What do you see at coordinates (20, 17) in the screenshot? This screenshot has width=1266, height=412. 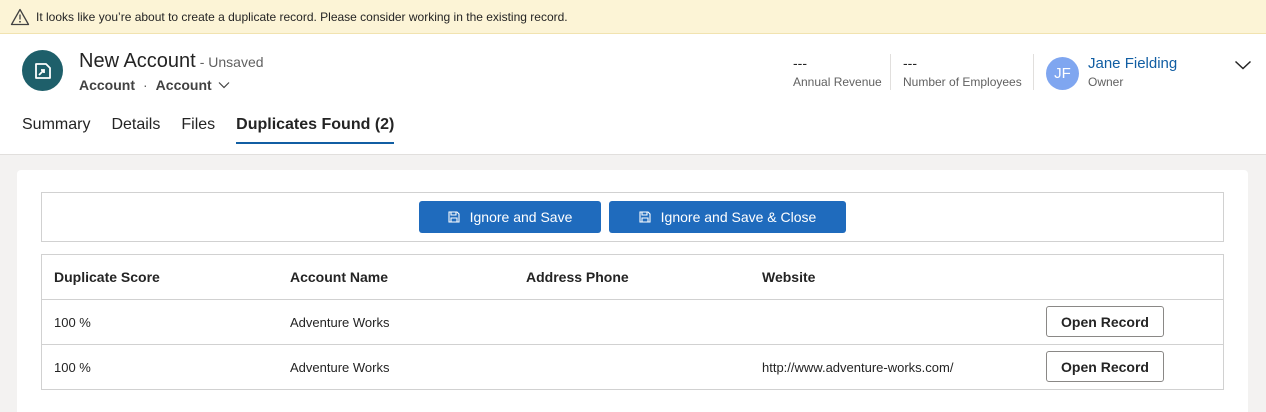 I see `warning-triangle-icon` at bounding box center [20, 17].